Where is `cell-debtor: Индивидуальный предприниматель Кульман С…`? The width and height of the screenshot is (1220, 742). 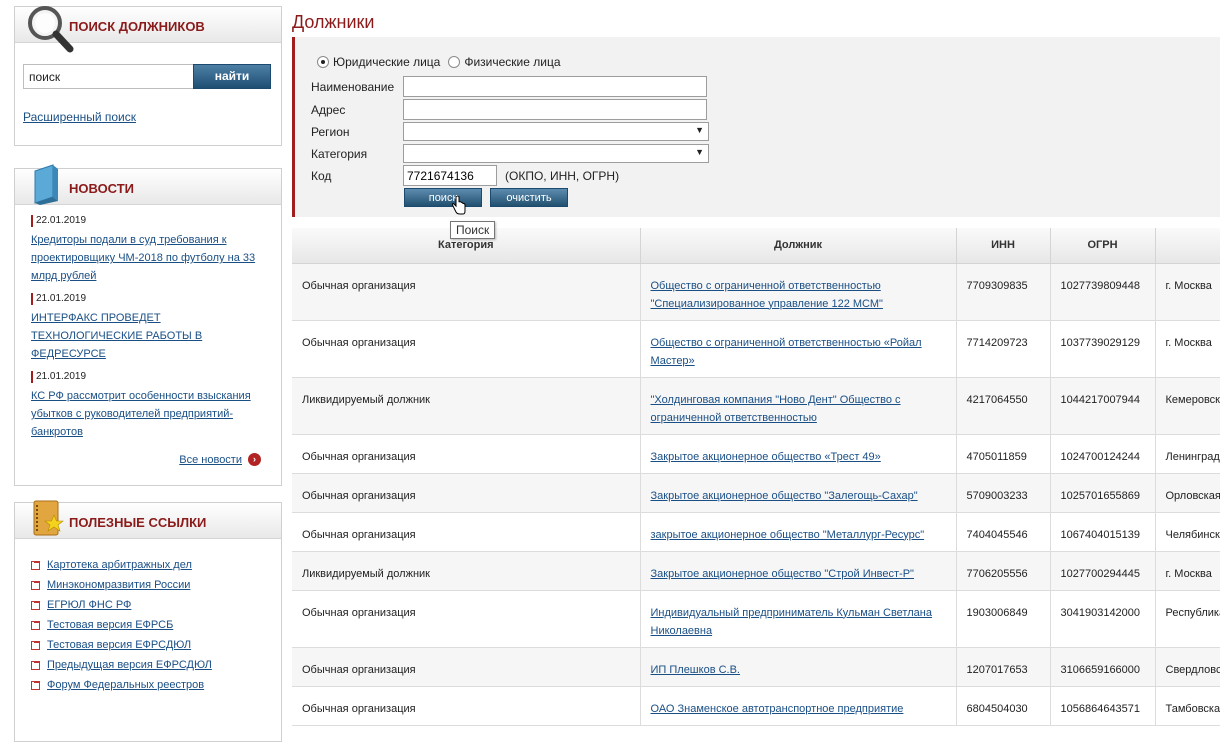
cell-debtor: Индивидуальный предприниматель Кульман С… is located at coordinates (798, 619).